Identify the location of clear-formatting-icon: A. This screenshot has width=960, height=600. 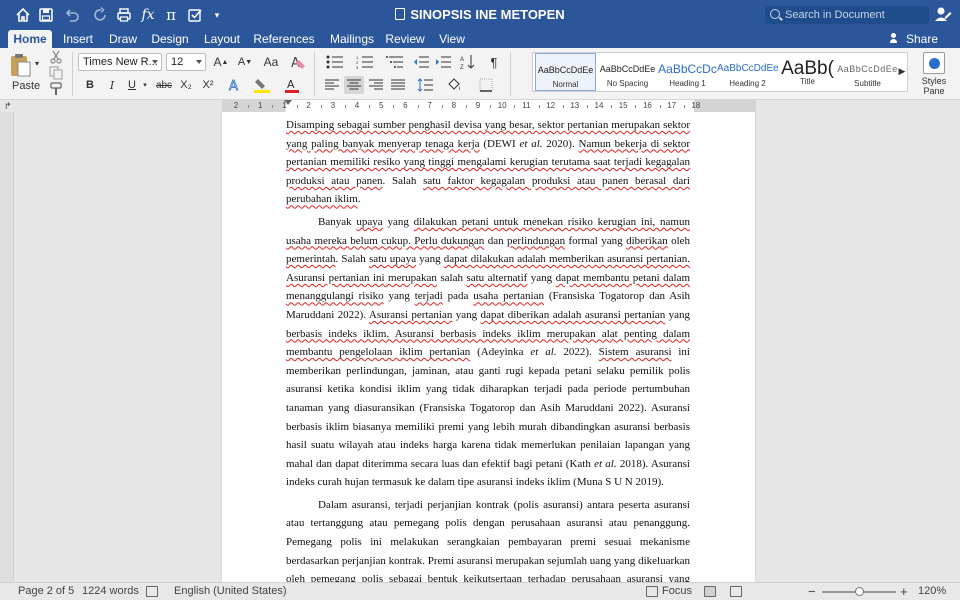
(298, 62).